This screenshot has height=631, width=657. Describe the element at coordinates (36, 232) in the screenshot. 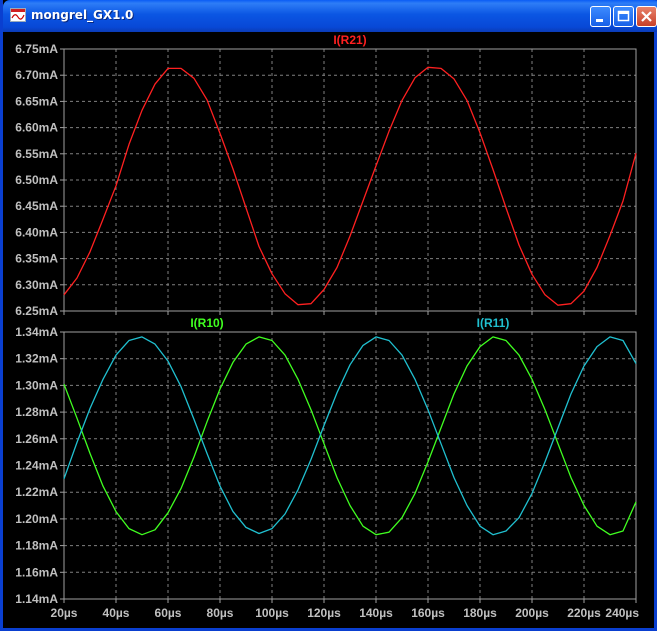

I see `pane-1-y-tick-label: 6.40mA` at that location.